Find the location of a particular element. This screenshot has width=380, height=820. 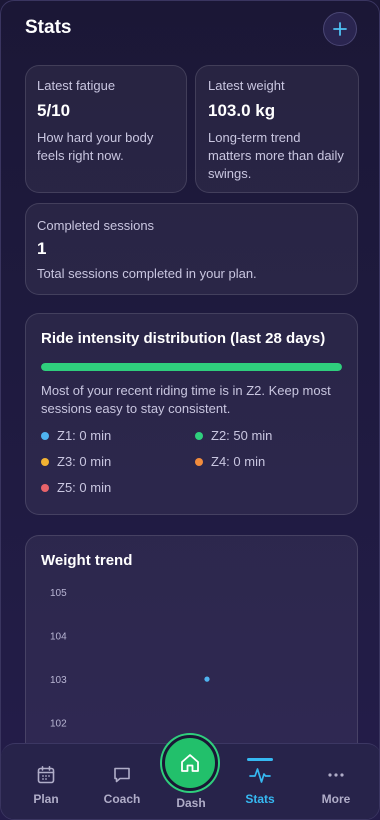

home-icon is located at coordinates (190, 763).